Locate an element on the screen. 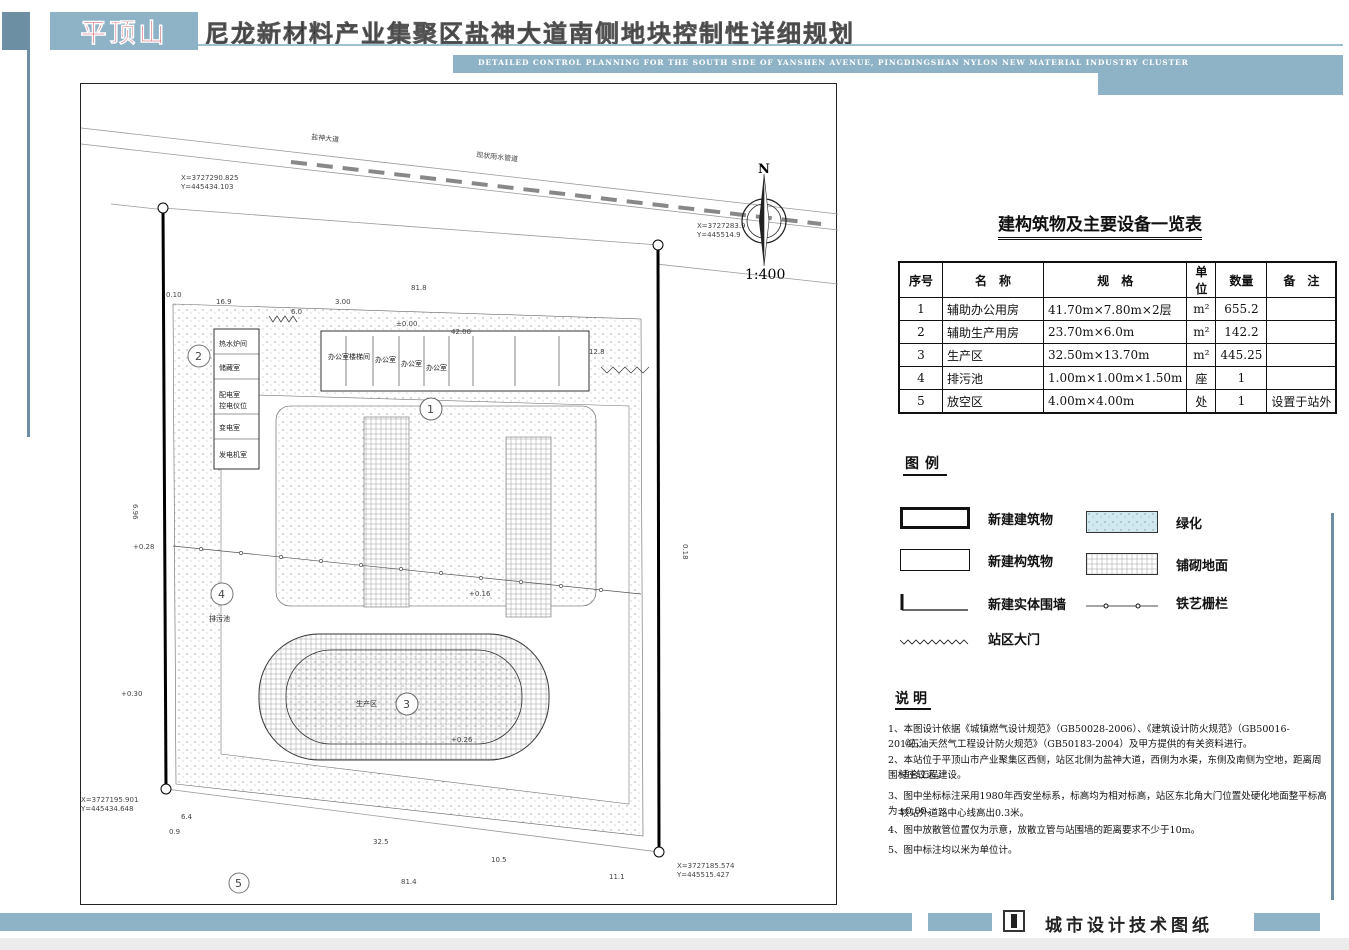  col-header-qty: 数量 is located at coordinates (1241, 279).